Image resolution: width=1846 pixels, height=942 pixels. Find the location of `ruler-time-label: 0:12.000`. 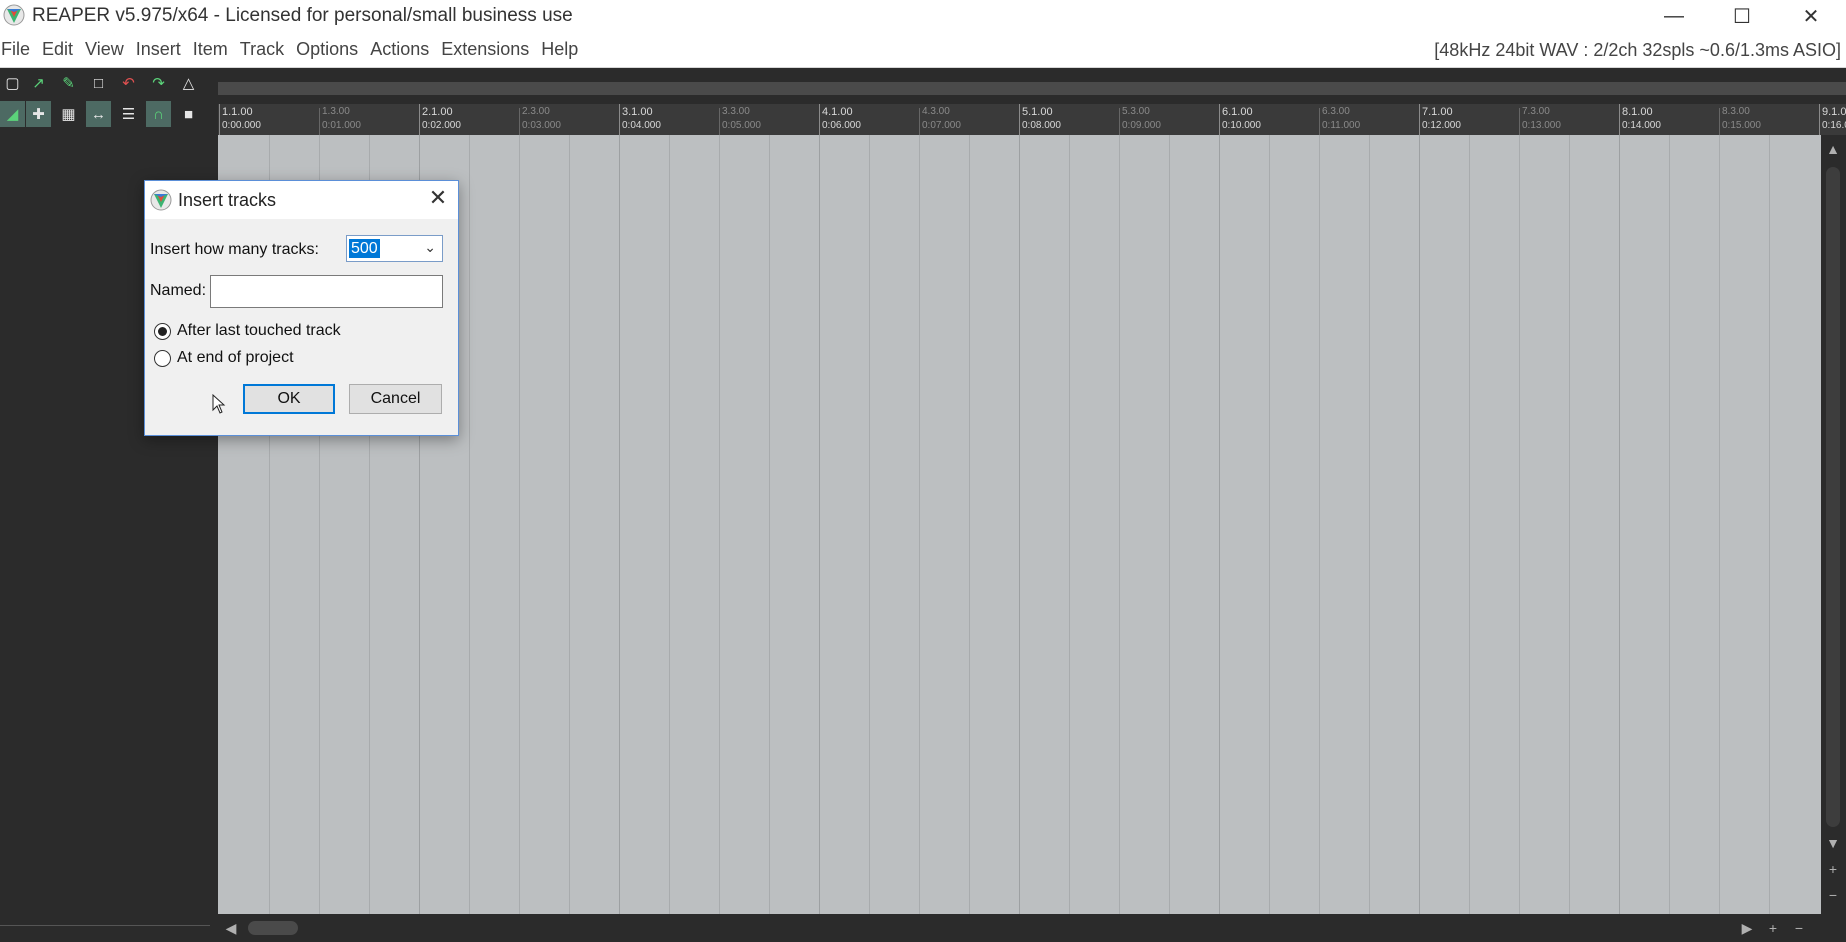

ruler-time-label: 0:12.000 is located at coordinates (1441, 125).